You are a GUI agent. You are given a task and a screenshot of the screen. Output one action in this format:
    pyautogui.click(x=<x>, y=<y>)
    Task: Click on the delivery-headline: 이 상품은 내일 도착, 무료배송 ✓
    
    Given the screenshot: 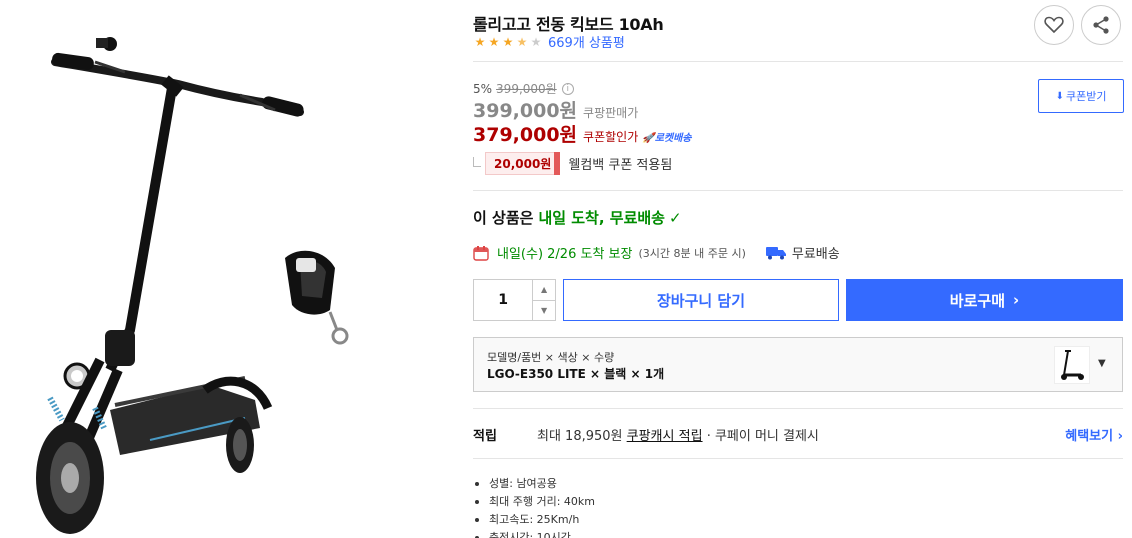 What is the action you would take?
    pyautogui.click(x=577, y=217)
    